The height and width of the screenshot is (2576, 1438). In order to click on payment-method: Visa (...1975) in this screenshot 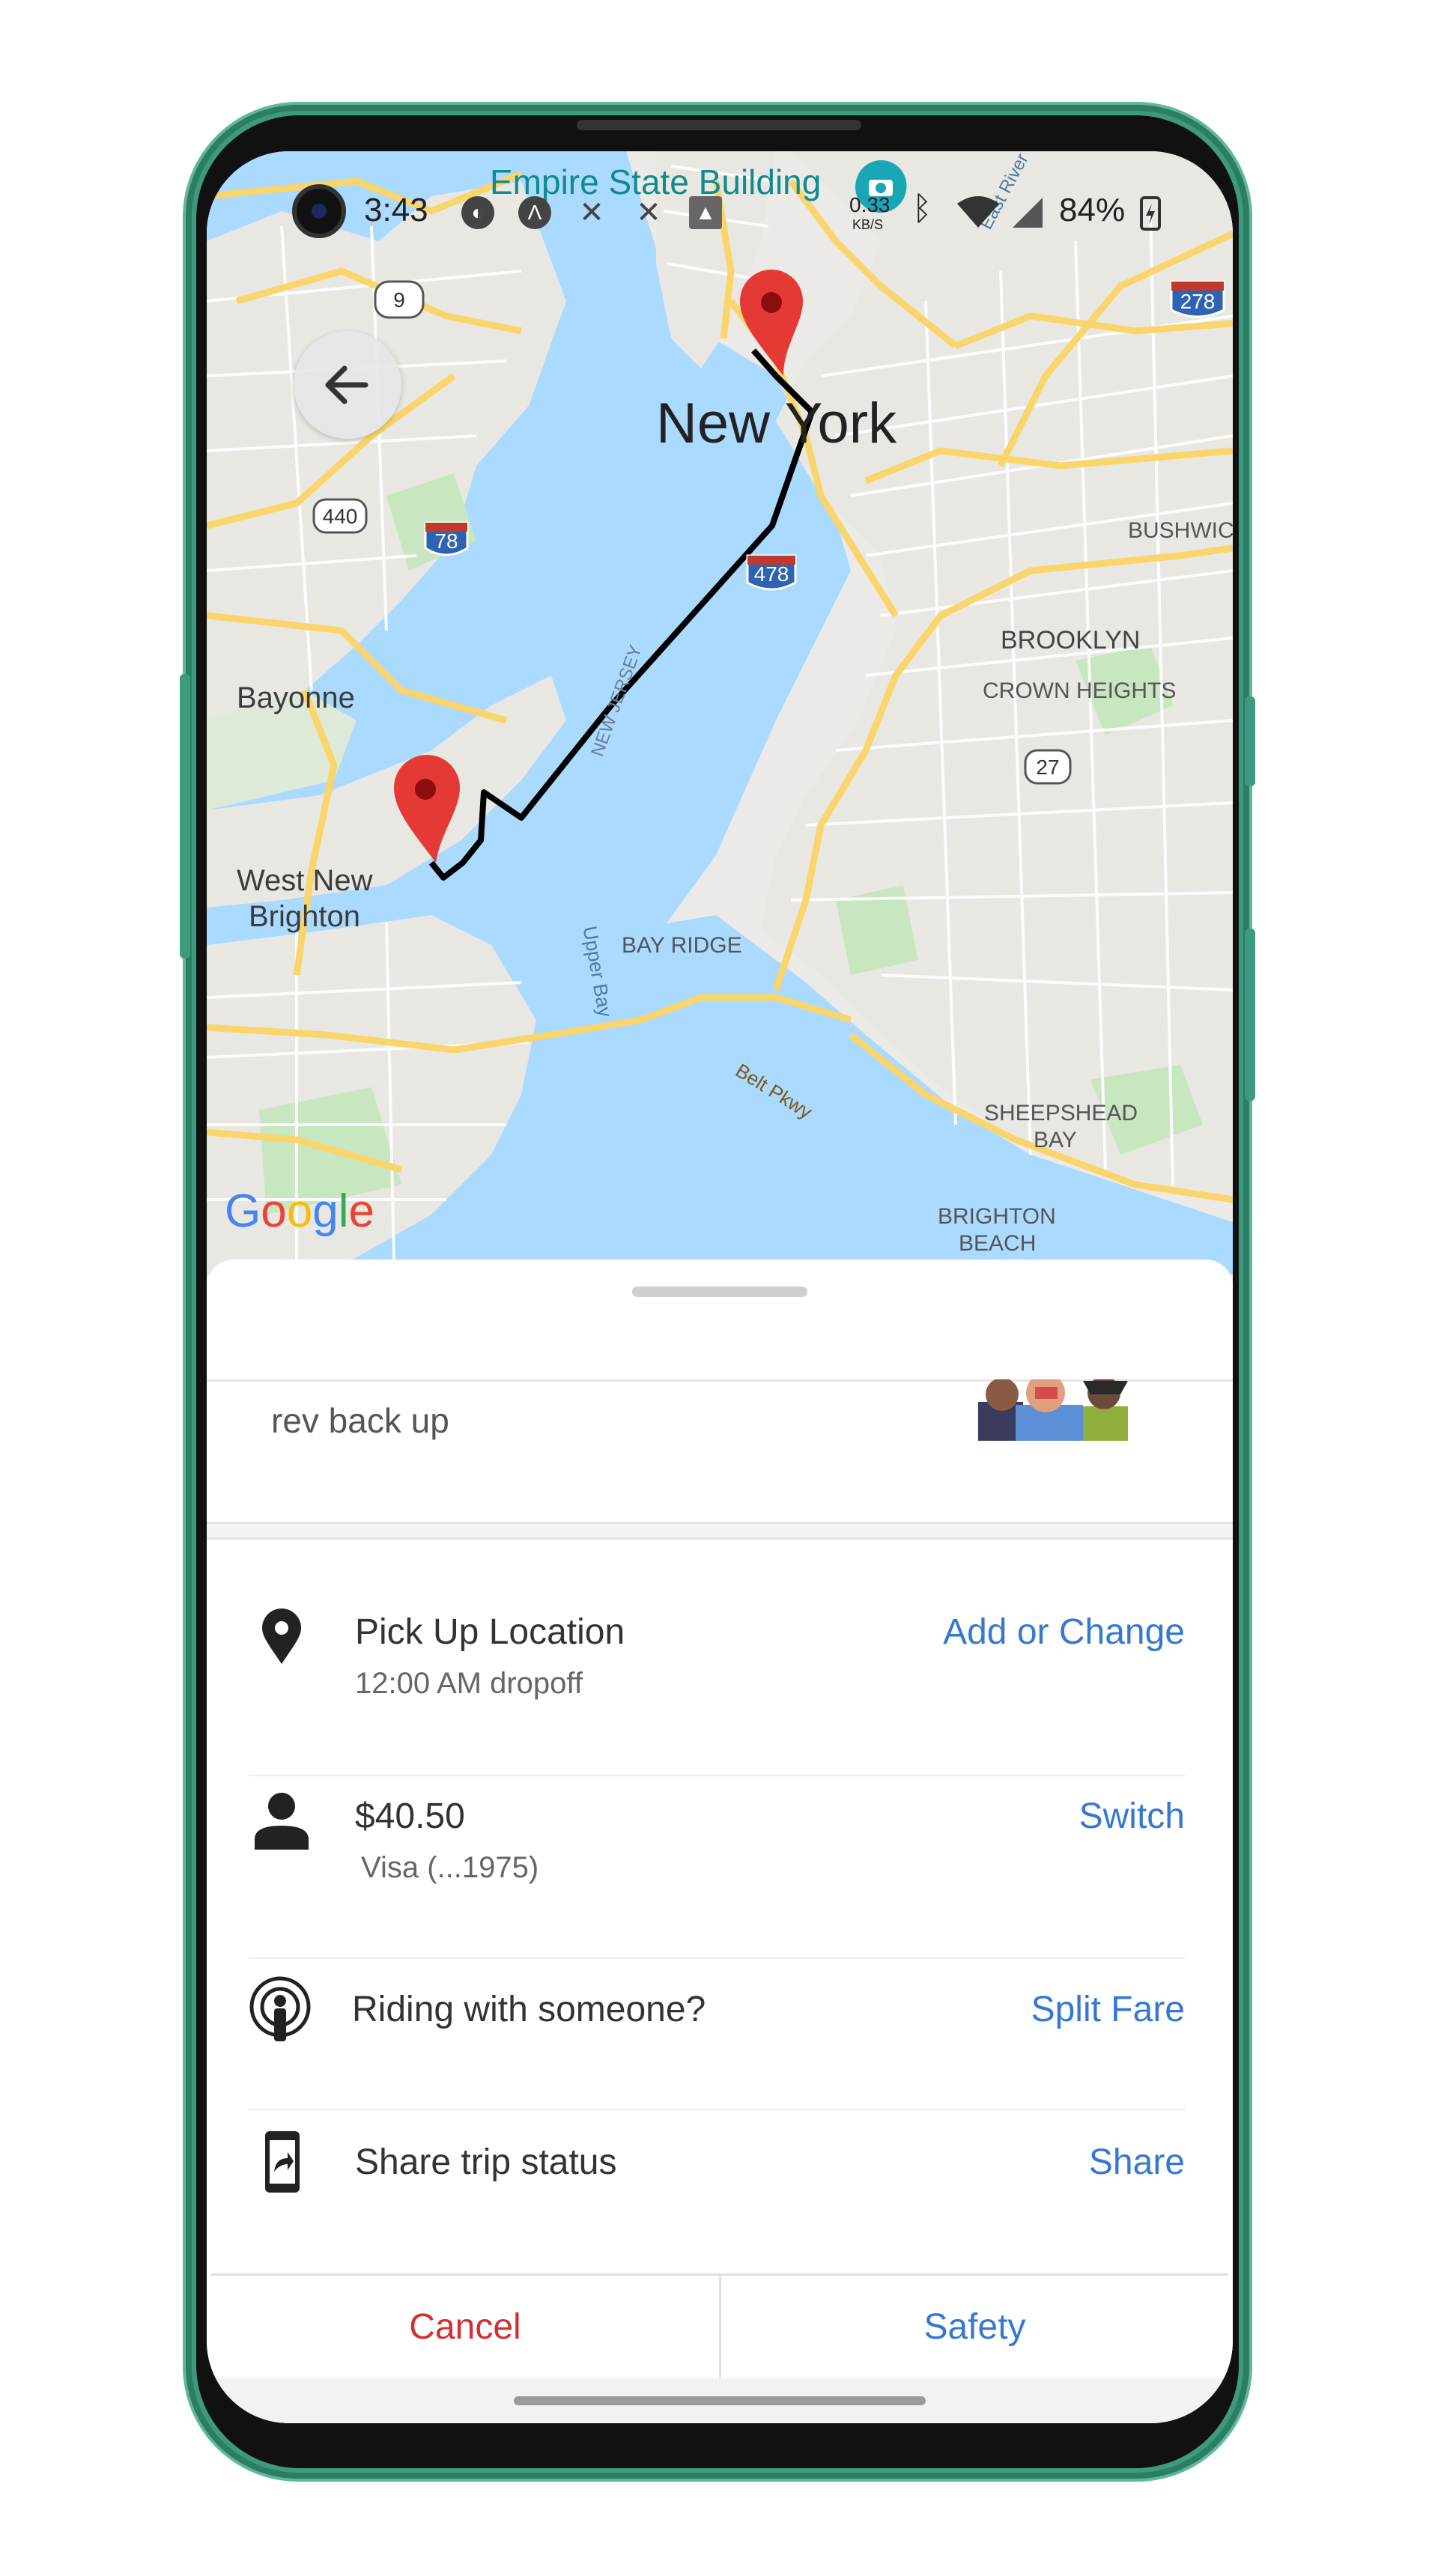, I will do `click(450, 1867)`.